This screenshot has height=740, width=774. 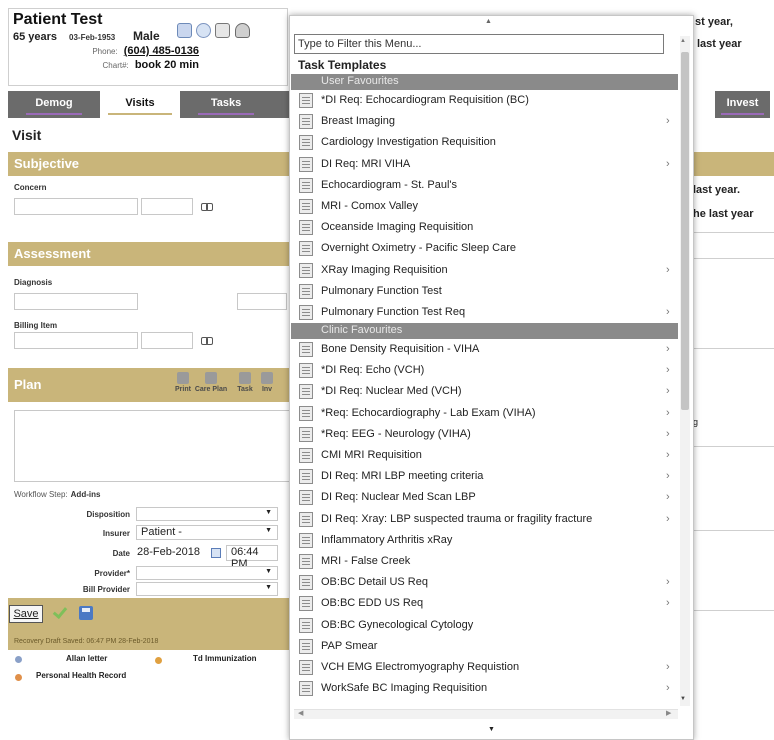 What do you see at coordinates (184, 30) in the screenshot?
I see `medical-history-icon` at bounding box center [184, 30].